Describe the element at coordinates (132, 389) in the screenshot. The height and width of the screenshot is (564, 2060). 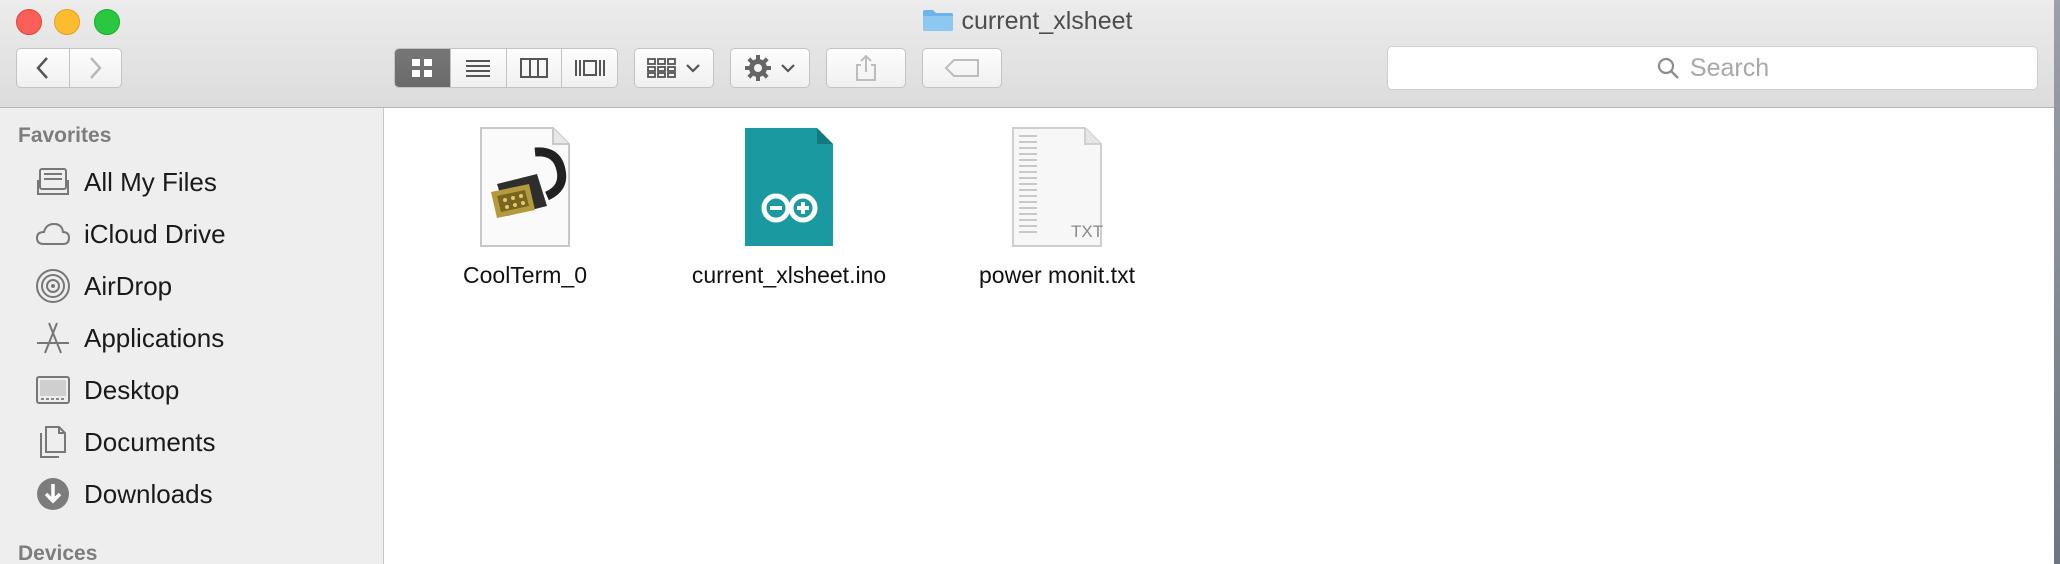
I see `sidebar-item-label: Desktop` at that location.